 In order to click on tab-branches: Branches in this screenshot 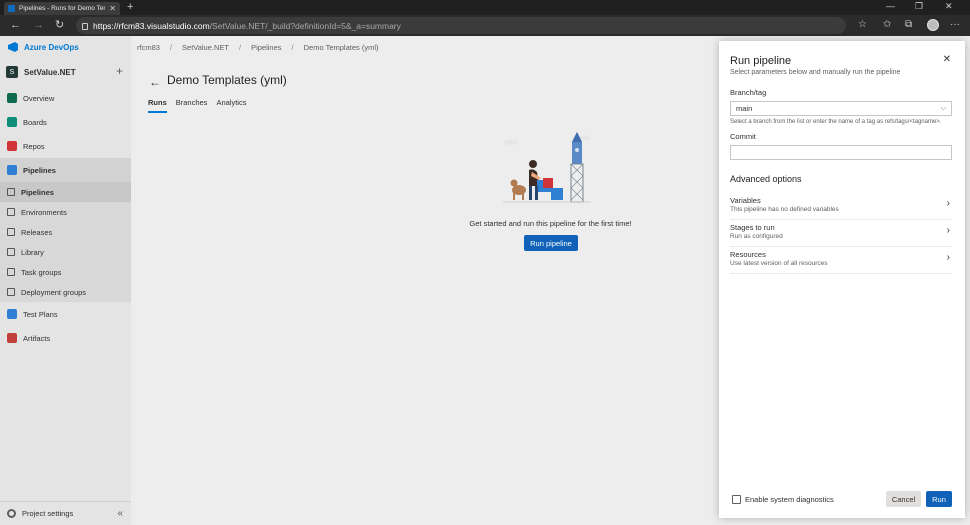, I will do `click(192, 105)`.